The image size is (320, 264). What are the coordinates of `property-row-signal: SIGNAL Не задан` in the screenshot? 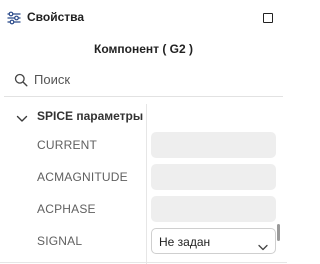 It's located at (143, 241).